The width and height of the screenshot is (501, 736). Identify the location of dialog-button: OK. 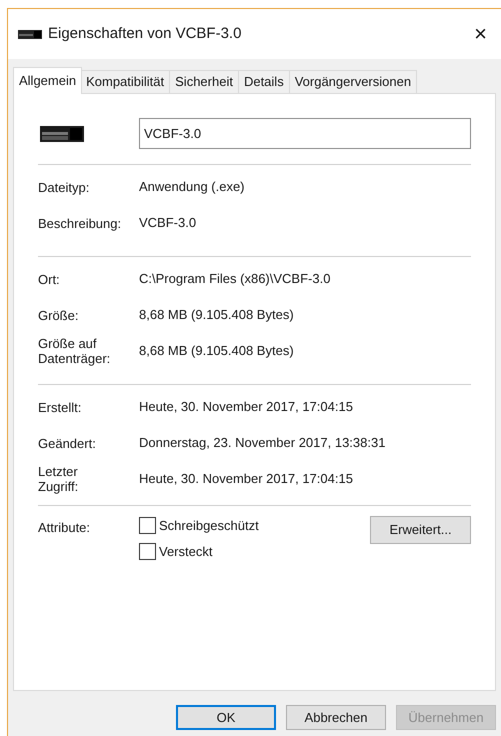
(226, 717).